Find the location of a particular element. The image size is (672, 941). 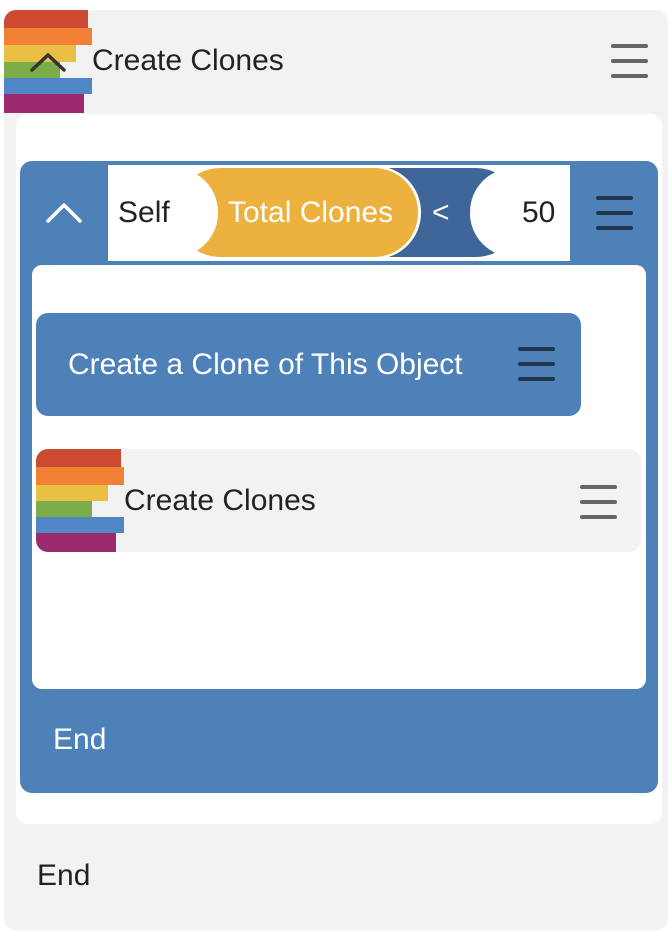

while-end-label: End is located at coordinates (80, 739).